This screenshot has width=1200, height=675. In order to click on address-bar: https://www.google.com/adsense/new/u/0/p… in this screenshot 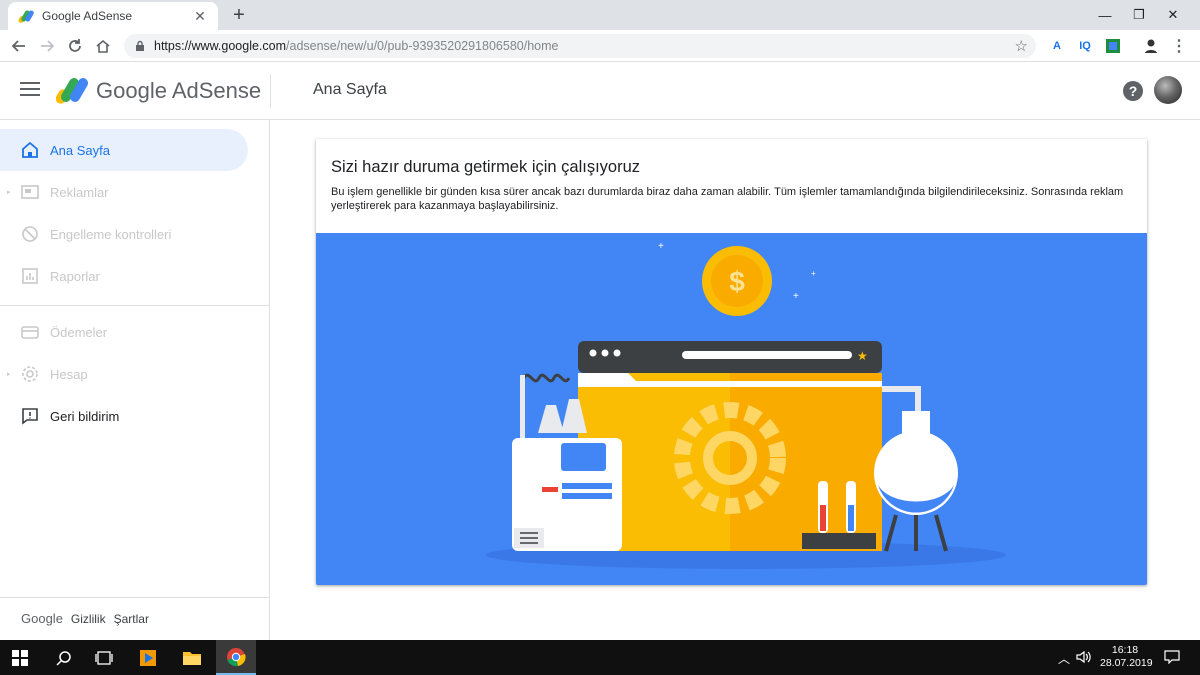, I will do `click(580, 46)`.